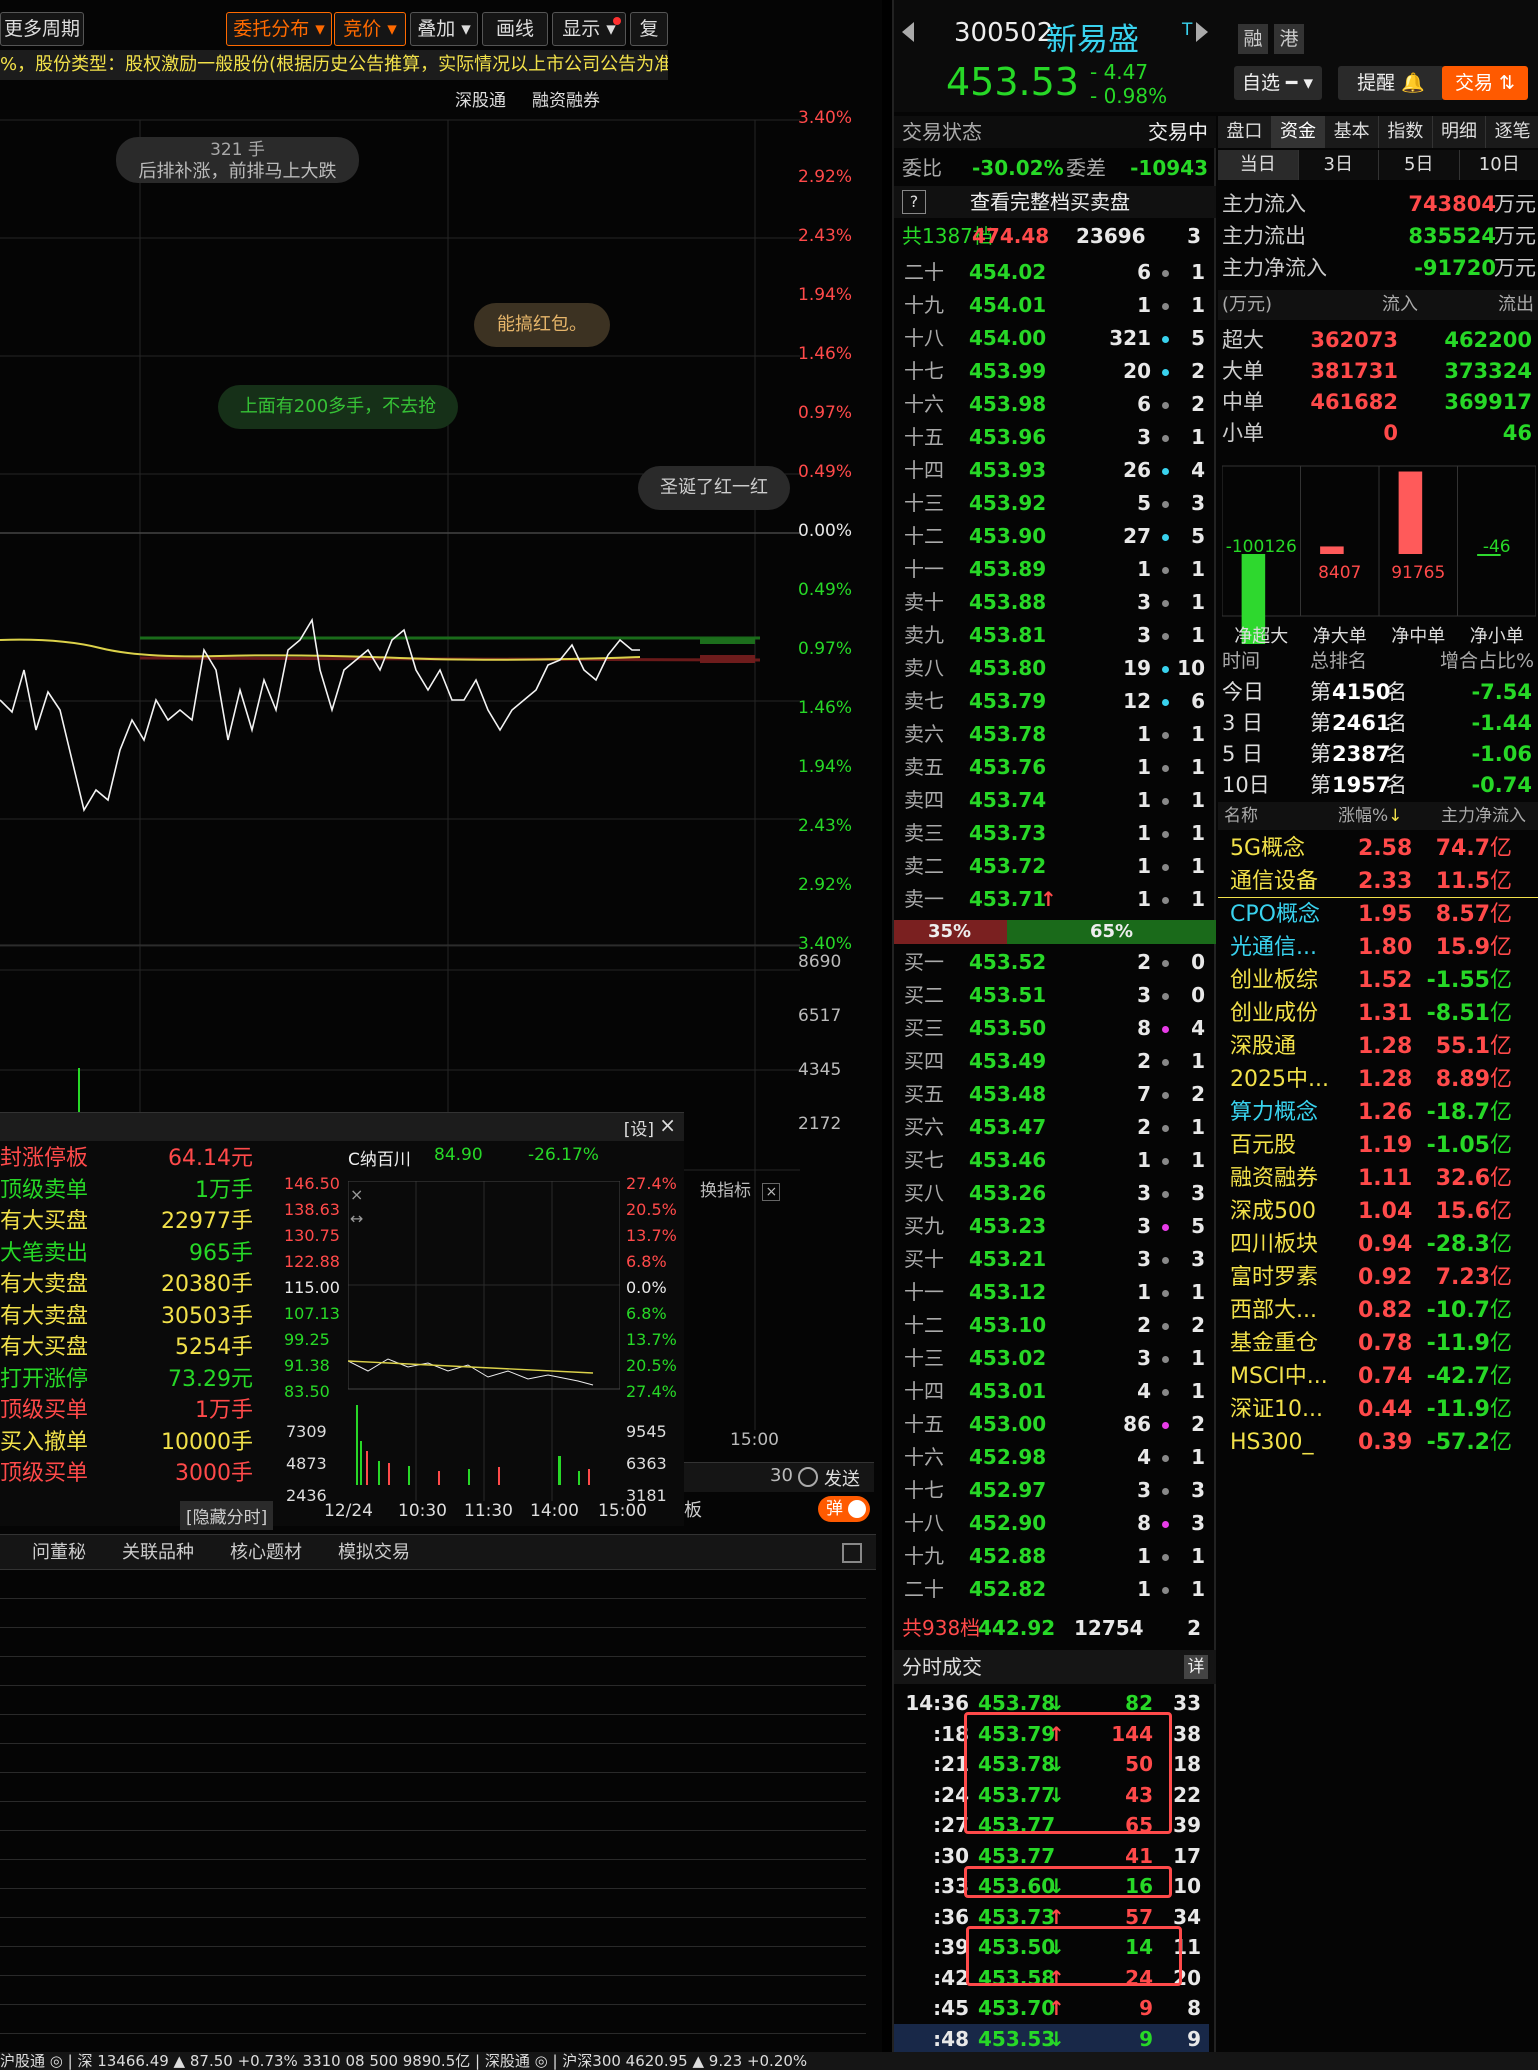 The height and width of the screenshot is (2070, 1538). What do you see at coordinates (1396, 754) in the screenshot?
I see `rank-suffix: 名` at bounding box center [1396, 754].